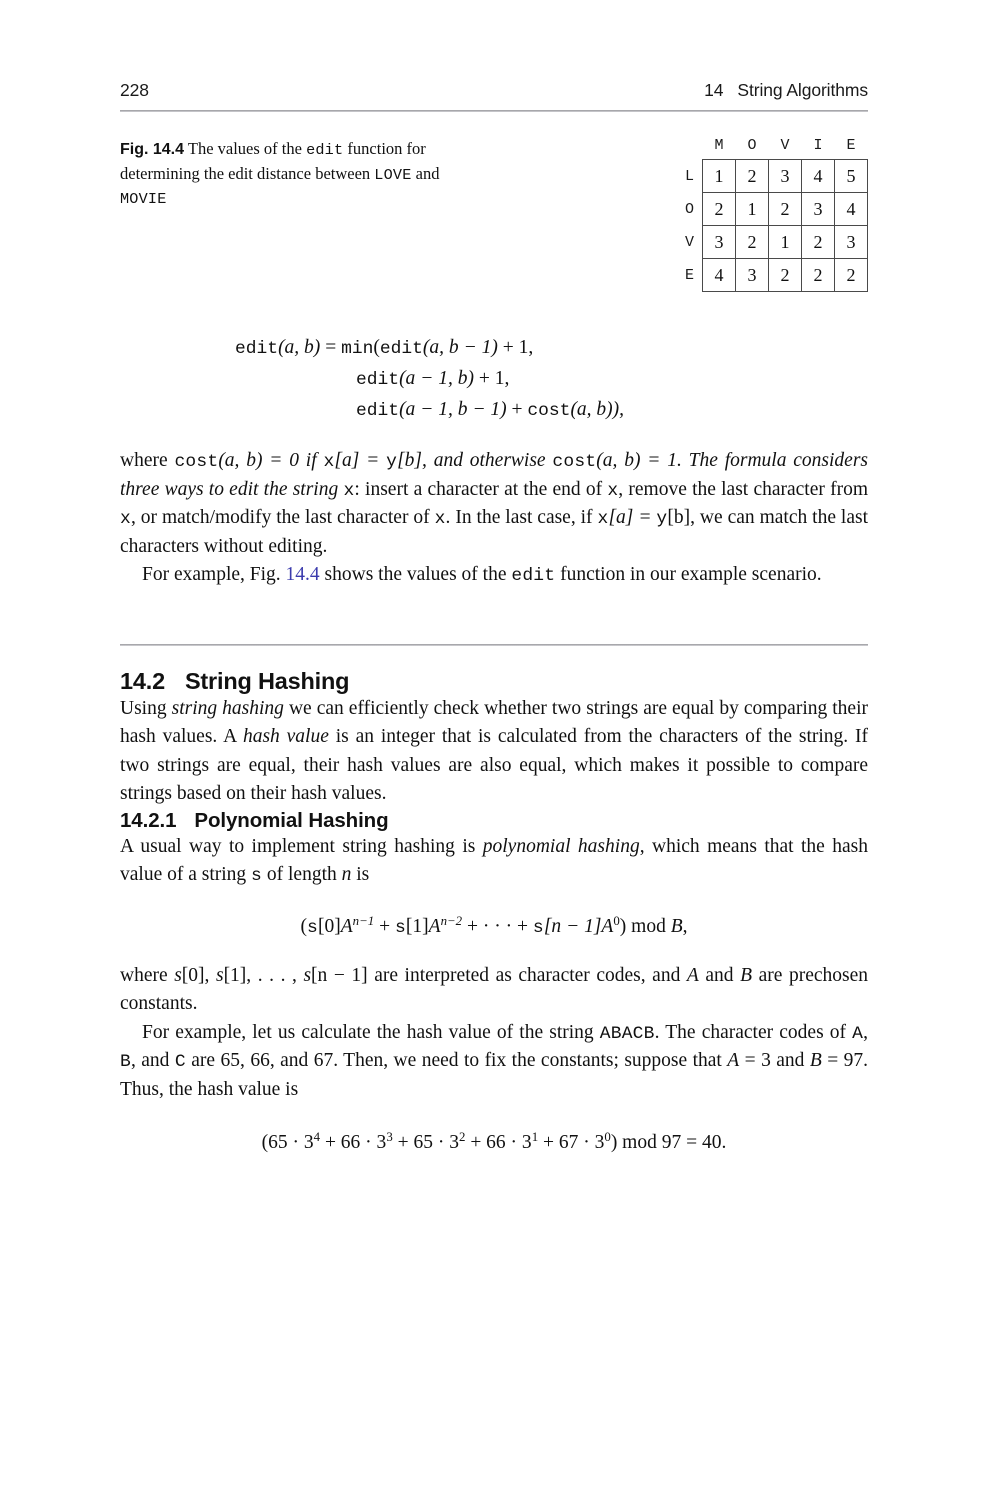  Describe the element at coordinates (303, 574) in the screenshot. I see `figure-crossref-link: 14.4` at that location.